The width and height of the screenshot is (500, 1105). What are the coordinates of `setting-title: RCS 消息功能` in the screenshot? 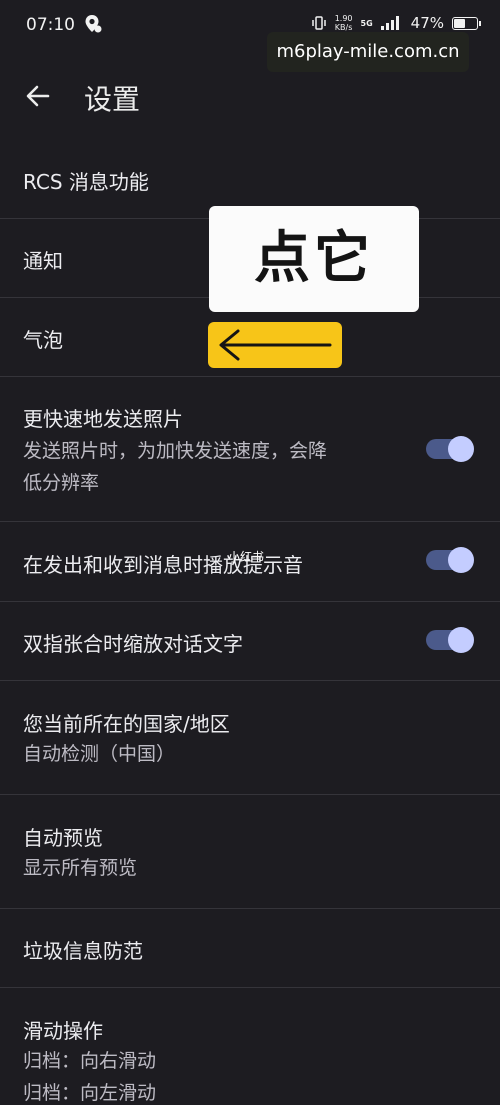 It's located at (86, 182).